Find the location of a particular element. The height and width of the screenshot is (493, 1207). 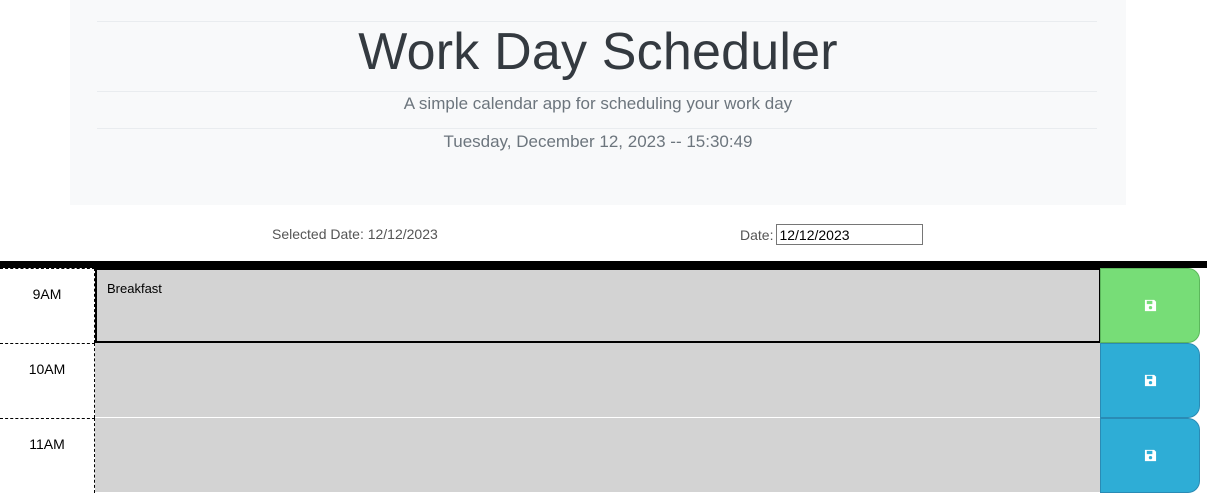

hour-label: 10AM is located at coordinates (47, 380).